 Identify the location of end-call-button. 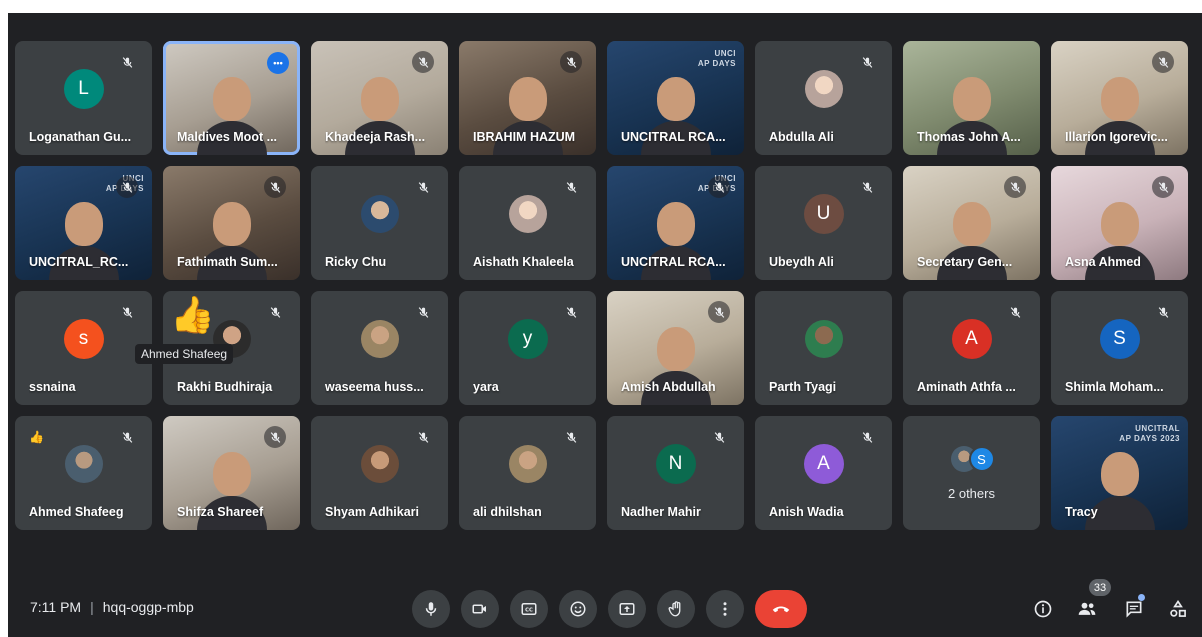
(781, 609).